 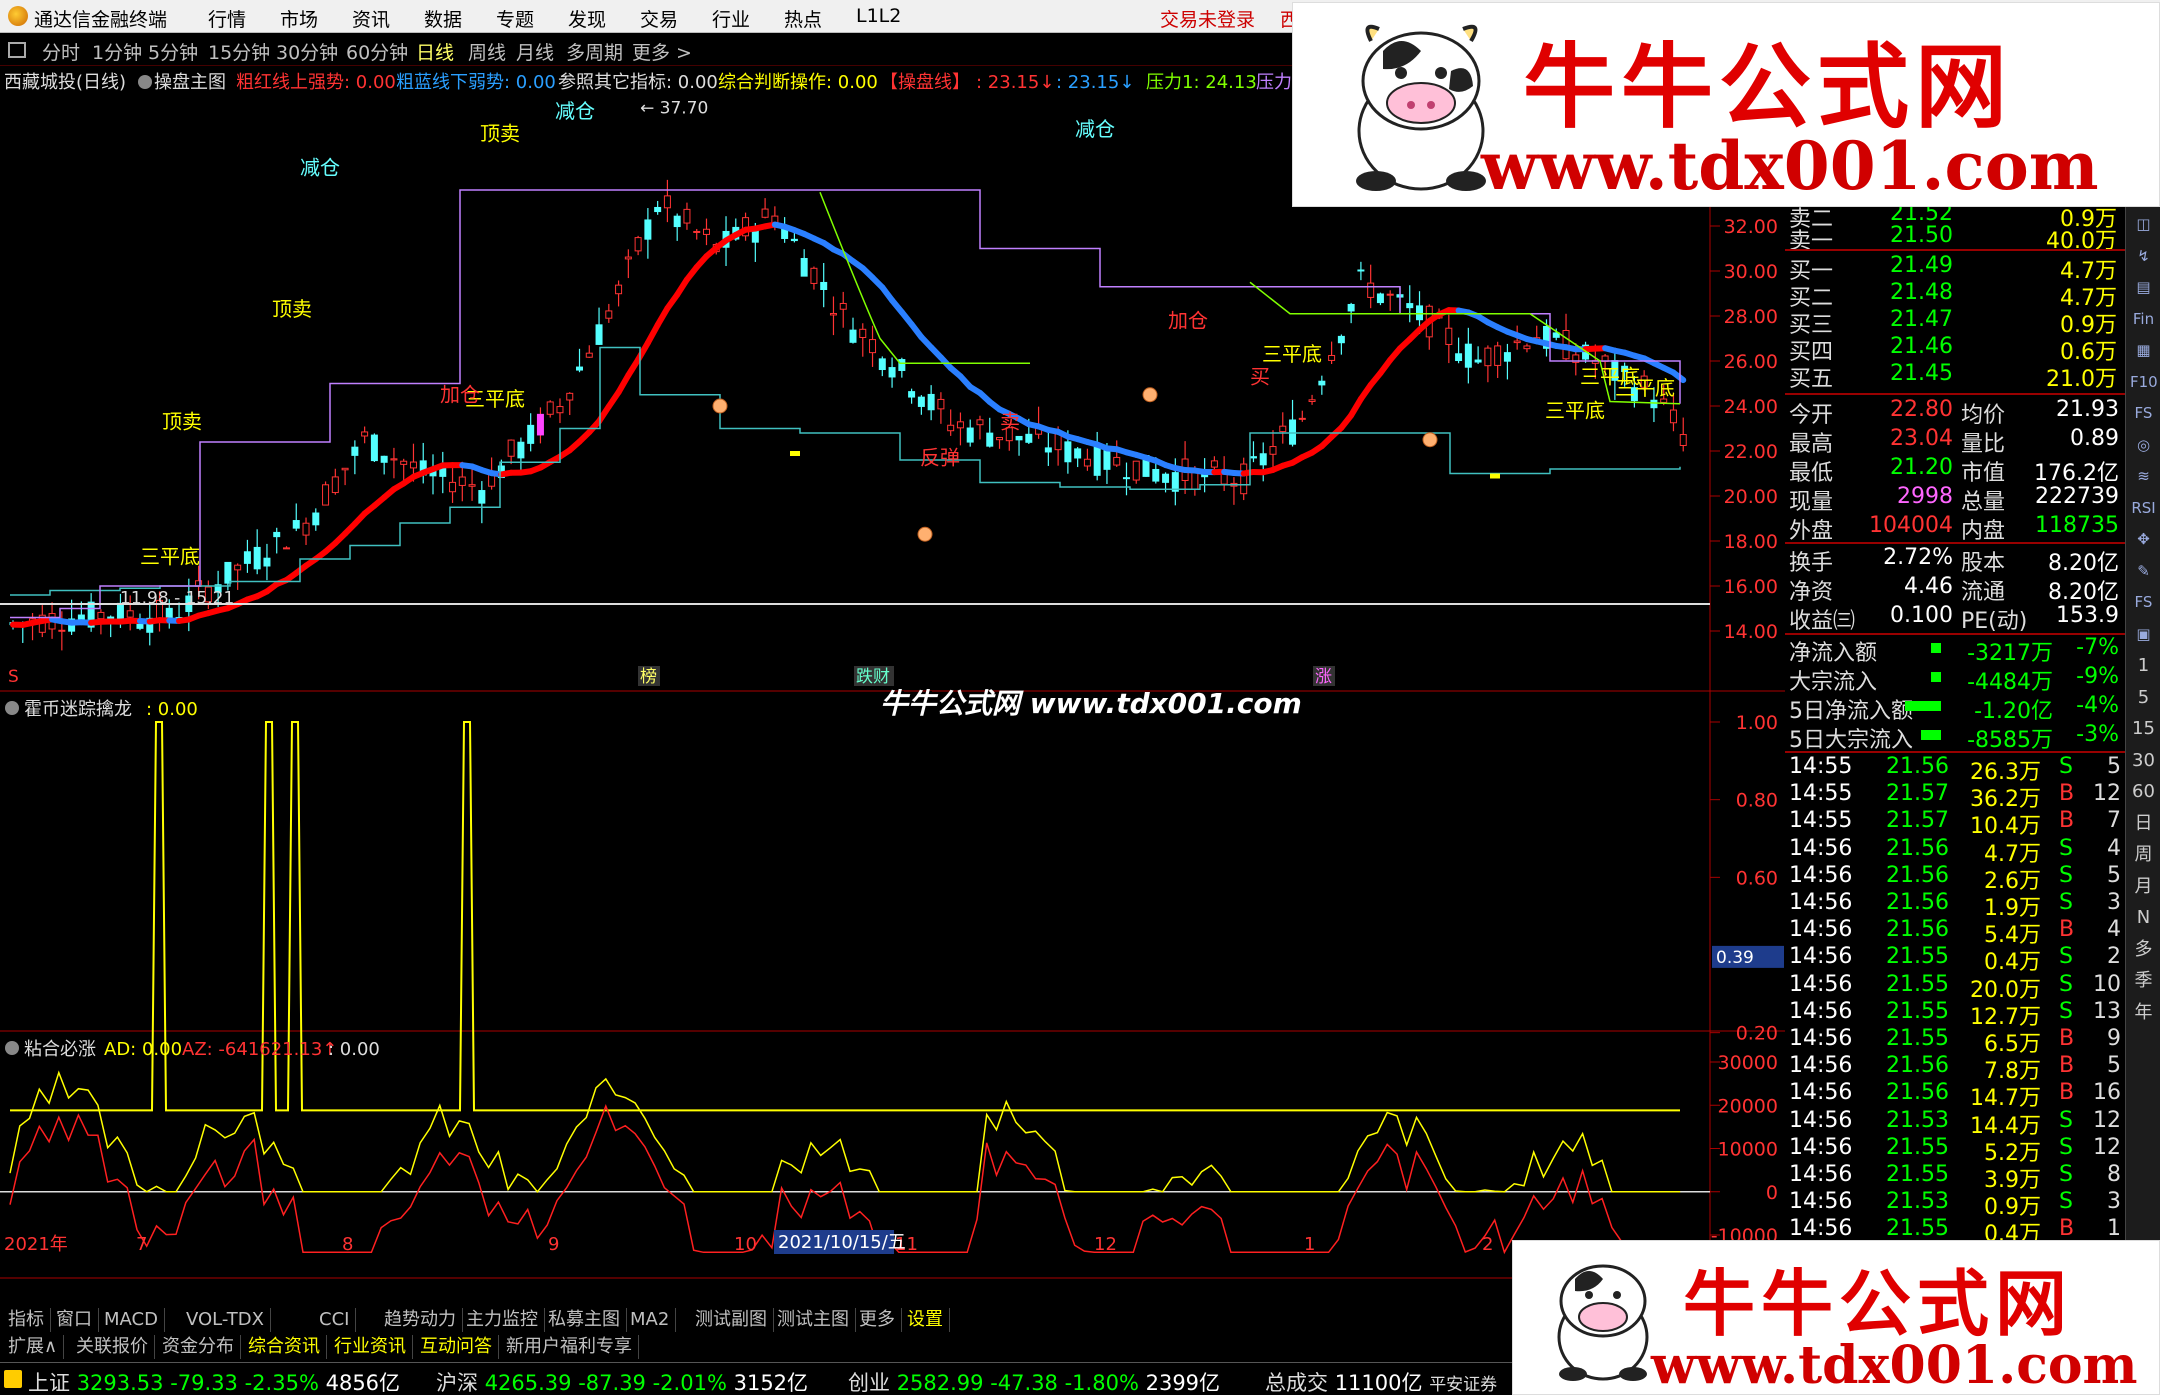 I want to click on tick-price: 21.56, so click(x=1917, y=1093).